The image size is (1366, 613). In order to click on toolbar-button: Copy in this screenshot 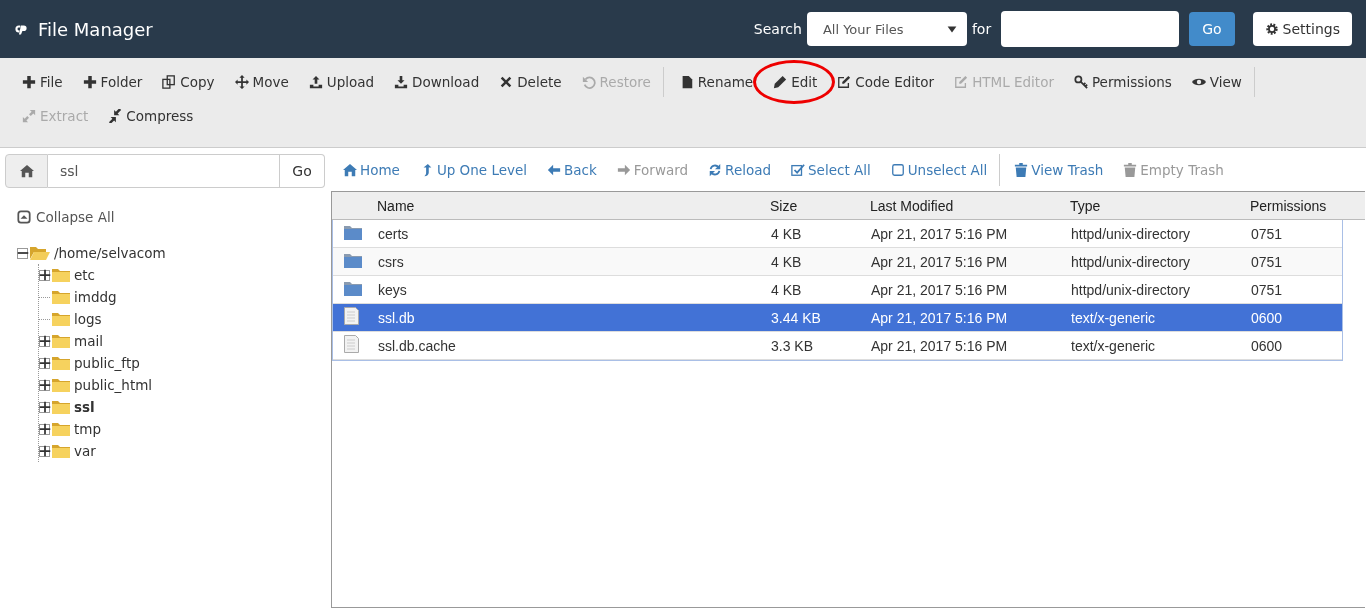, I will do `click(188, 82)`.